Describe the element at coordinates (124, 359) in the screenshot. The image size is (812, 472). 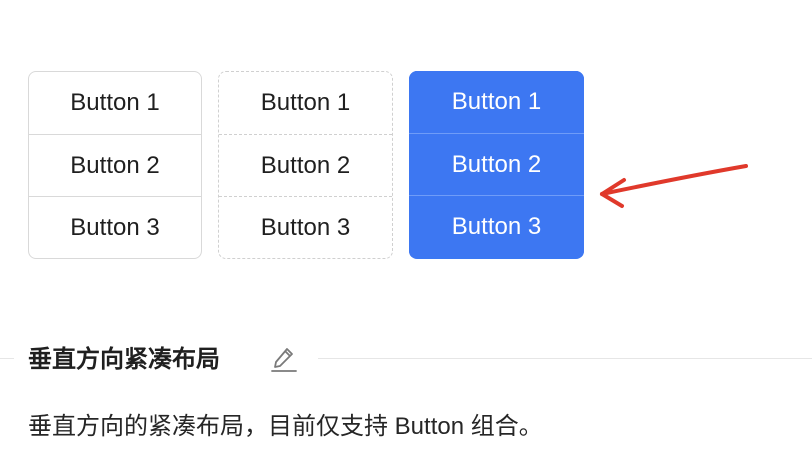
I see `section-title: 垂直方向紧凑布局` at that location.